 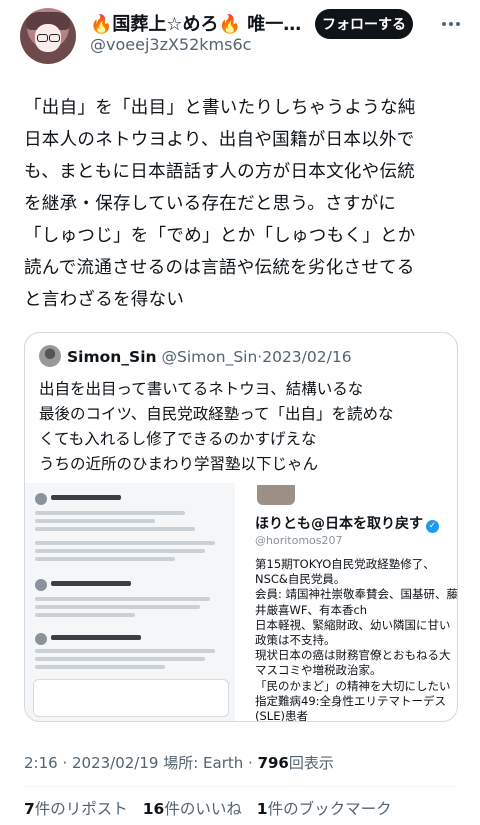 What do you see at coordinates (209, 357) in the screenshot?
I see `quote-author-handle: @Simon_Sin` at bounding box center [209, 357].